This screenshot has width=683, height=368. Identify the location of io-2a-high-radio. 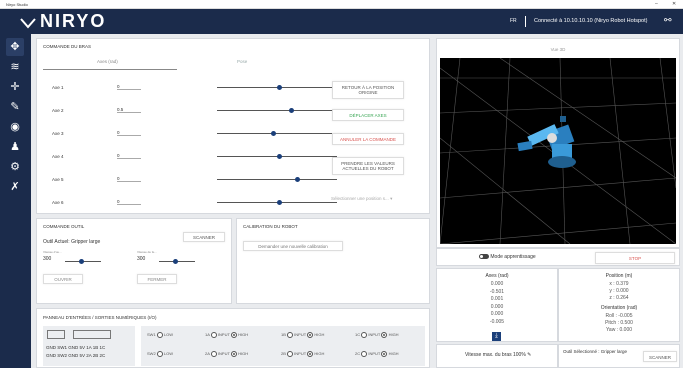
(233, 354).